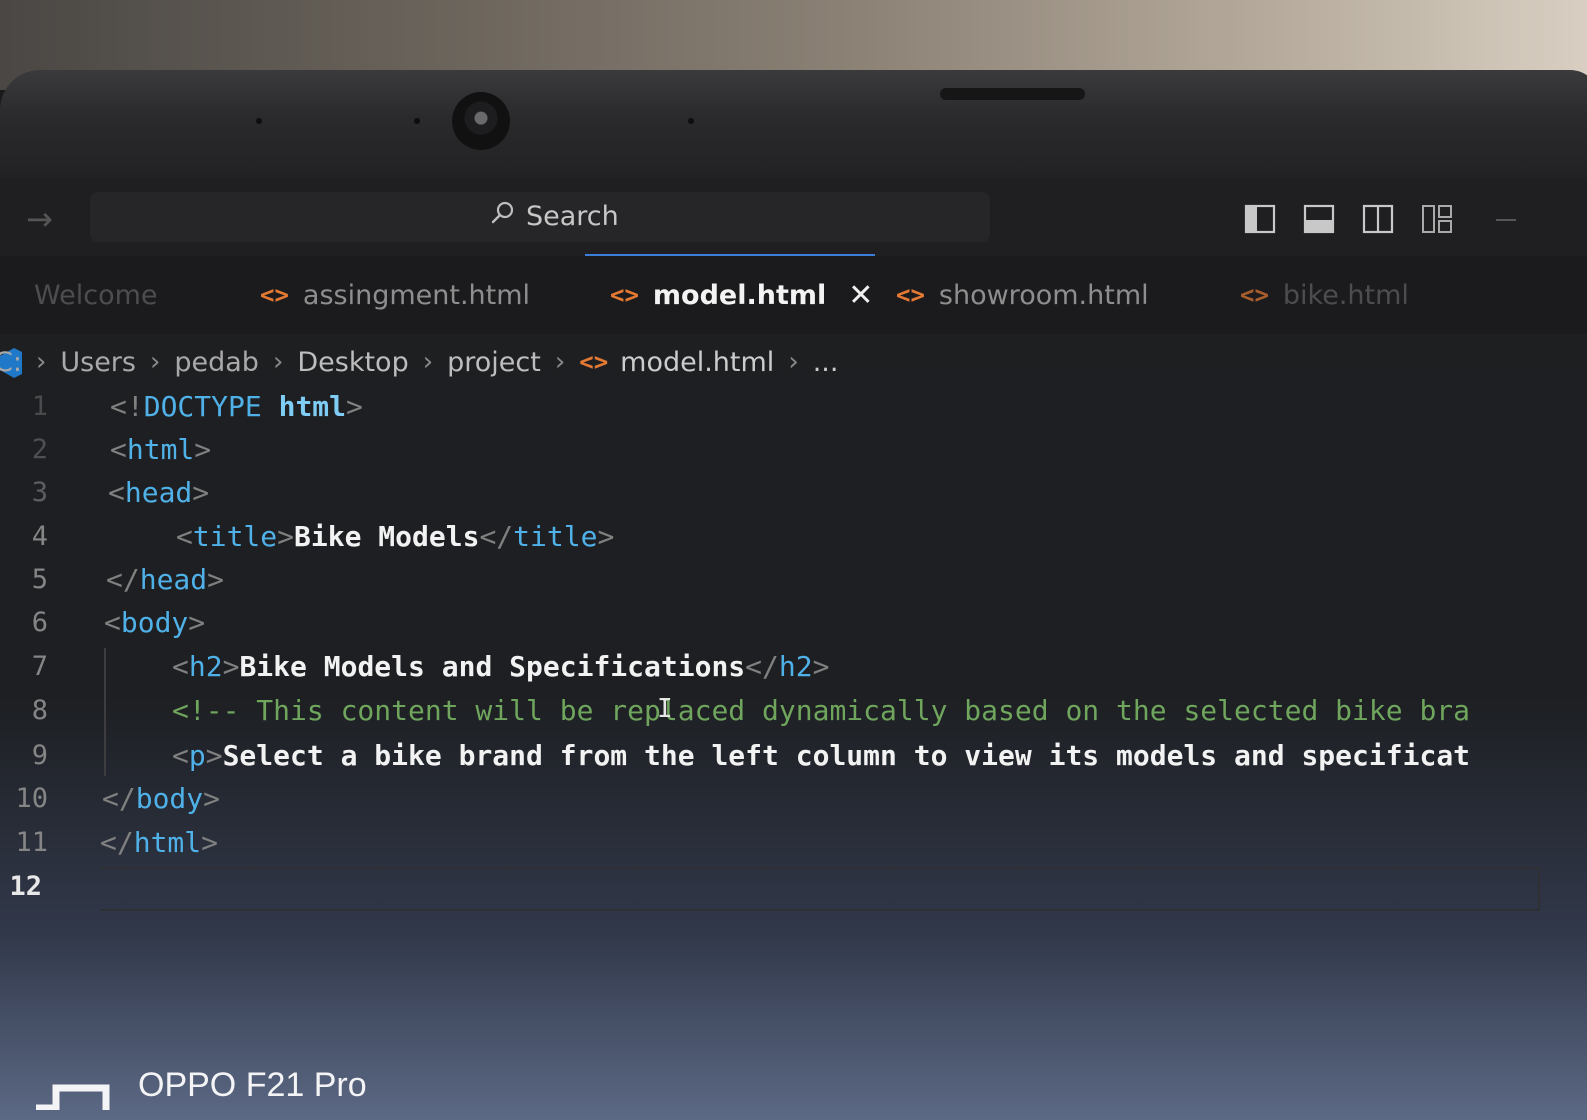 Image resolution: width=1587 pixels, height=1120 pixels. What do you see at coordinates (1378, 219) in the screenshot?
I see `toggle-secondary-sidebar-icon` at bounding box center [1378, 219].